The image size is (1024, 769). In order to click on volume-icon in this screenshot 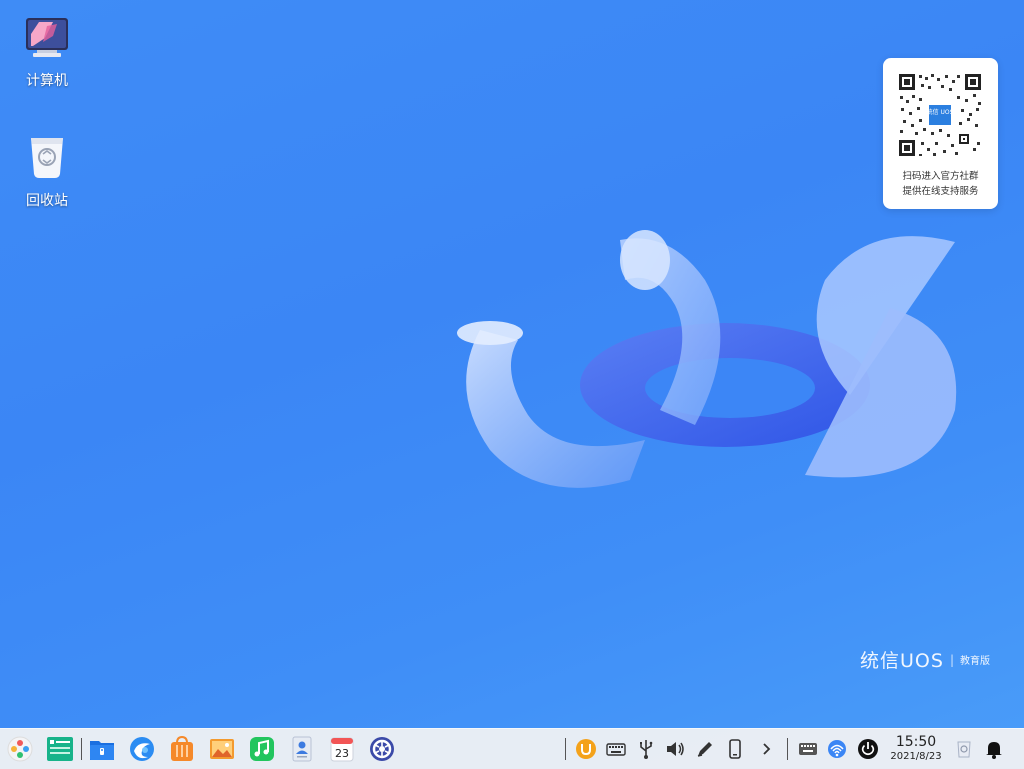, I will do `click(675, 749)`.